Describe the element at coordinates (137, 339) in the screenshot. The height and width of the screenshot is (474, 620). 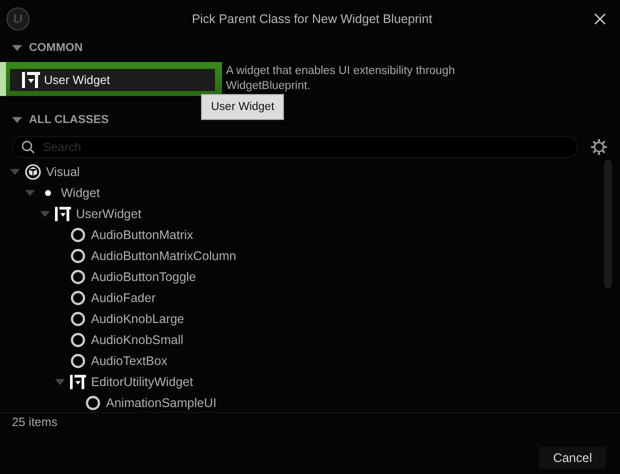
I see `tree-item: AudioKnobSmall` at that location.